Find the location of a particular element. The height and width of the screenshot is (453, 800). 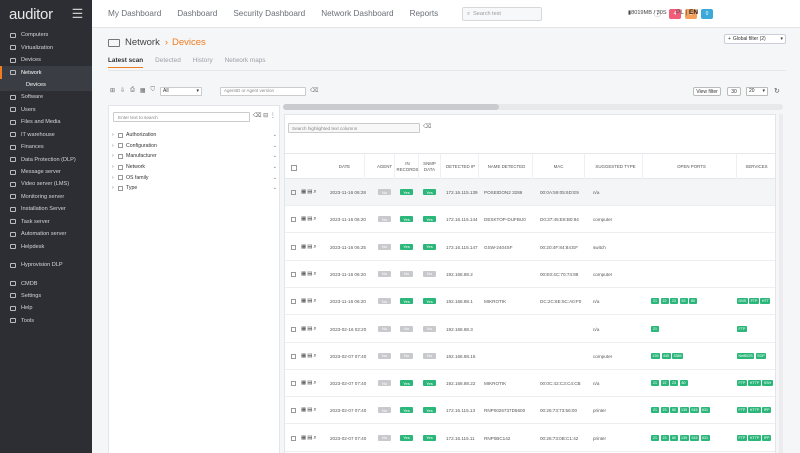

tree-item: › Authorization ⌄ is located at coordinates (194, 135).